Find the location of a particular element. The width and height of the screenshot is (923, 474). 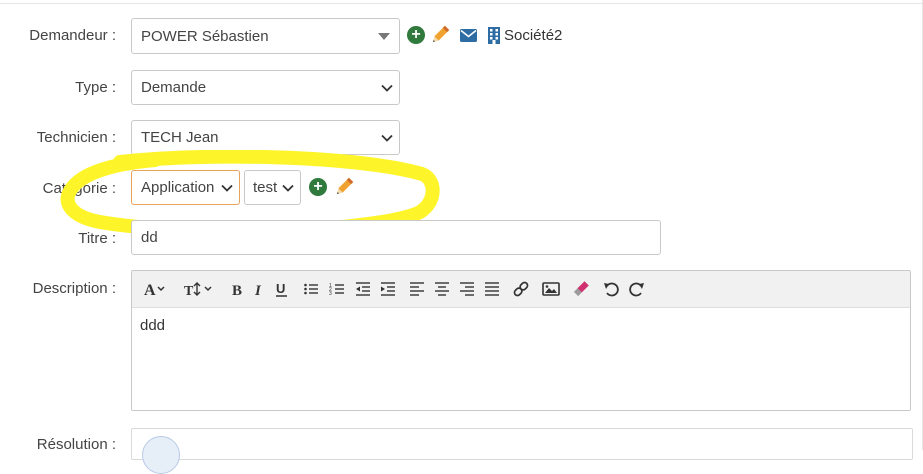

title-label: Titre : is located at coordinates (97, 238).